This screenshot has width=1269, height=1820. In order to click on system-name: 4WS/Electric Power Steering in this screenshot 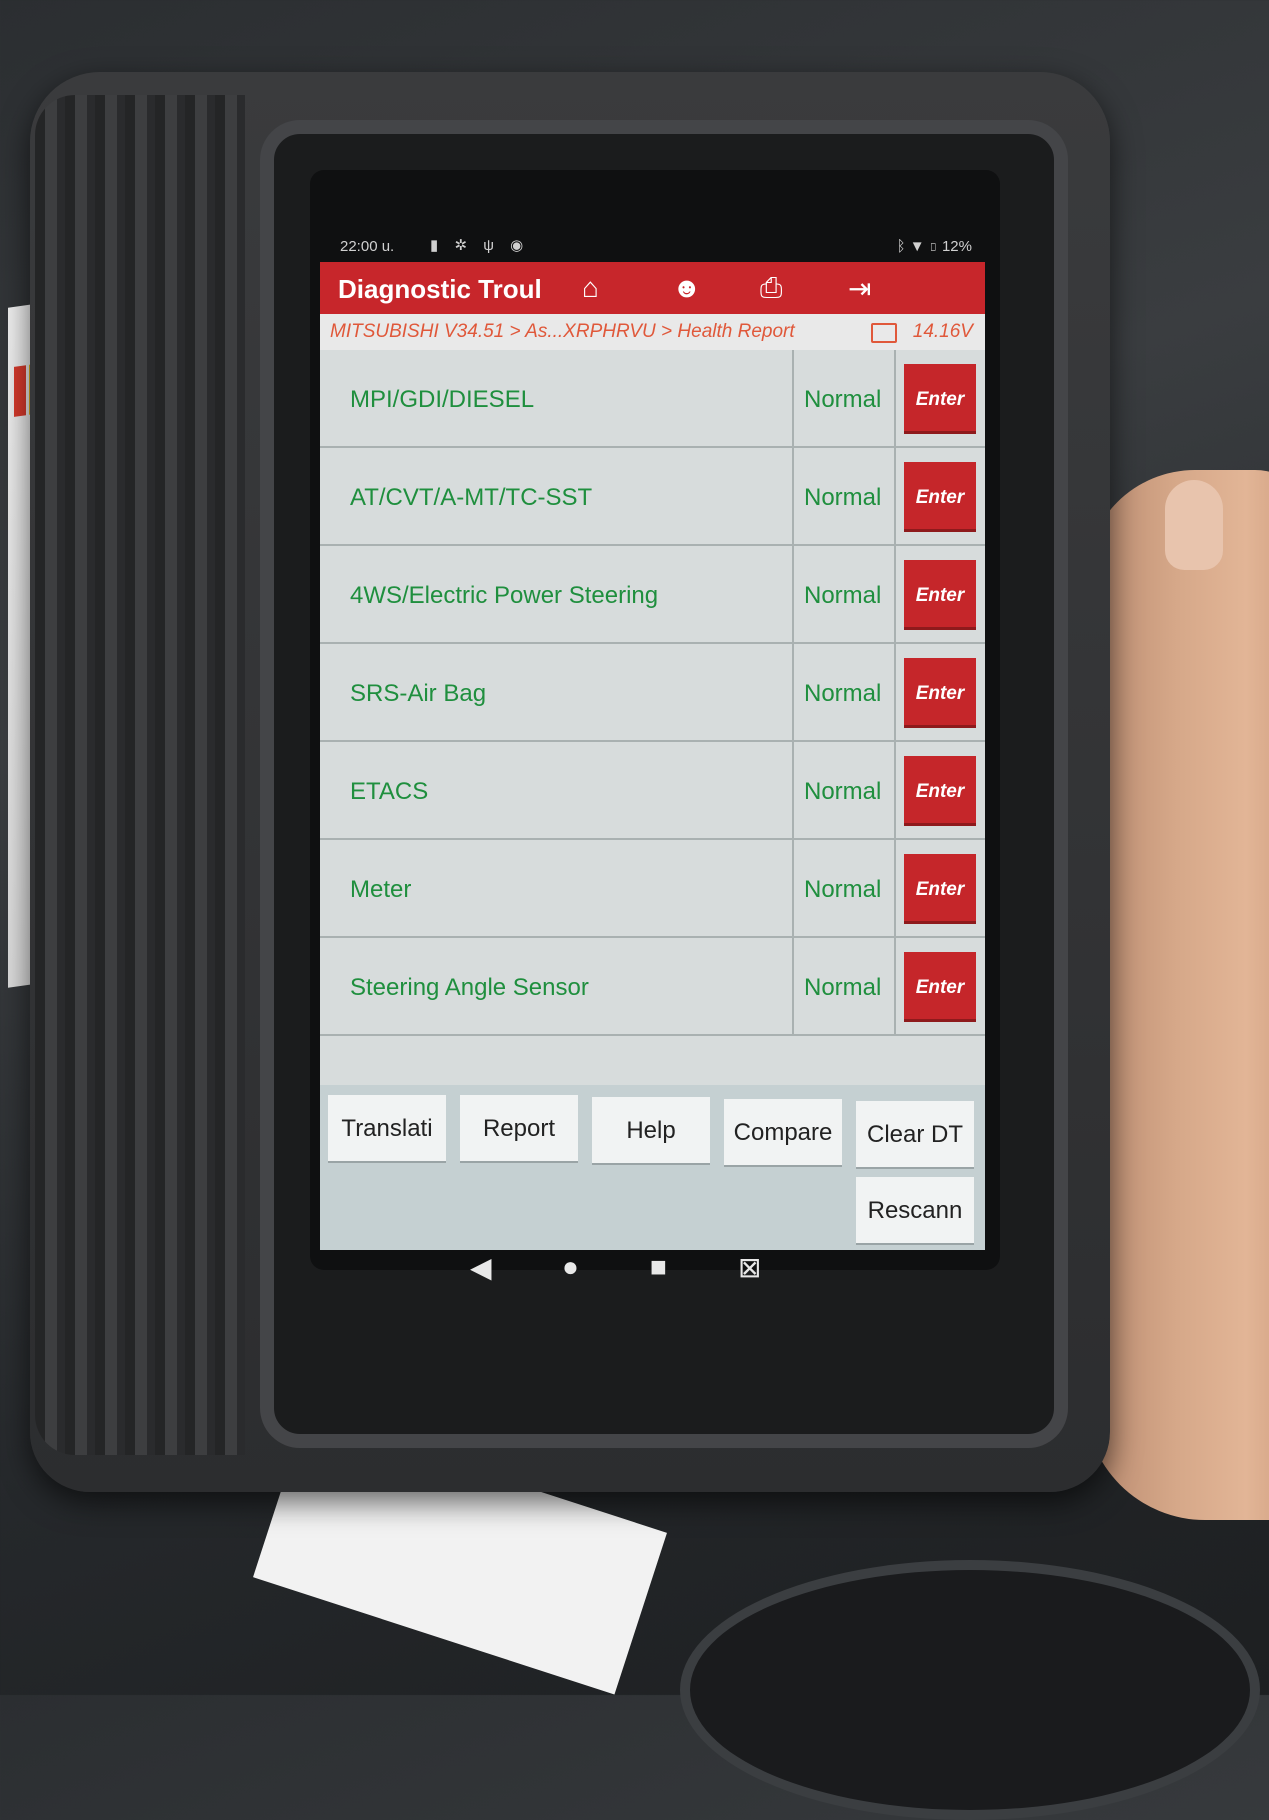, I will do `click(504, 595)`.